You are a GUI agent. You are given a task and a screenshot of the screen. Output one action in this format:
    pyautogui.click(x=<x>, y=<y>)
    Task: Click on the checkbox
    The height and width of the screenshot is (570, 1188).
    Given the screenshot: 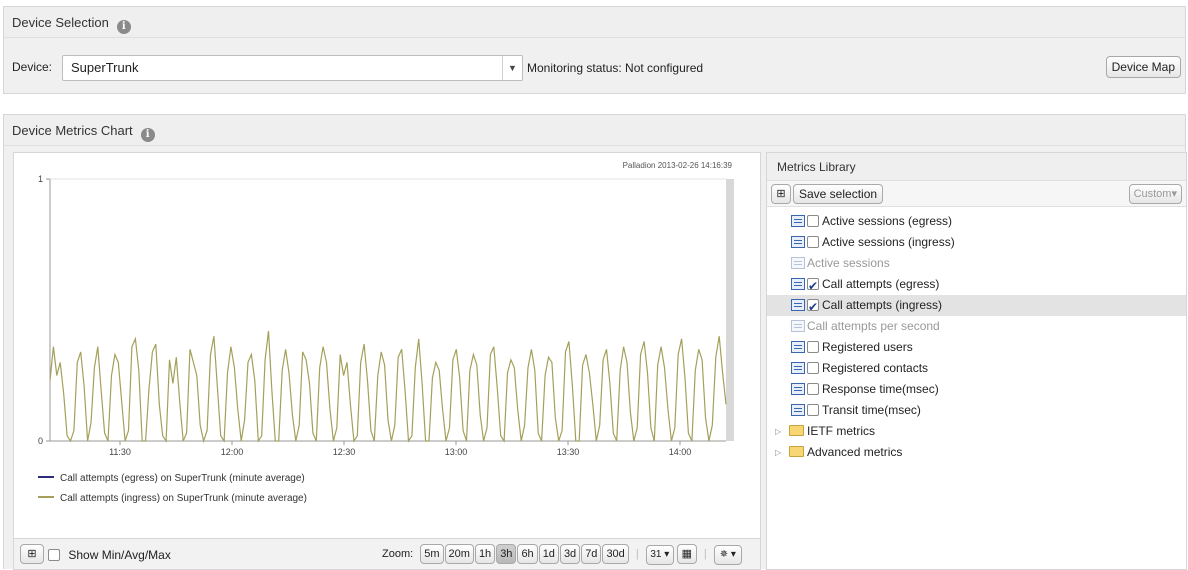 What is the action you would take?
    pyautogui.click(x=54, y=555)
    